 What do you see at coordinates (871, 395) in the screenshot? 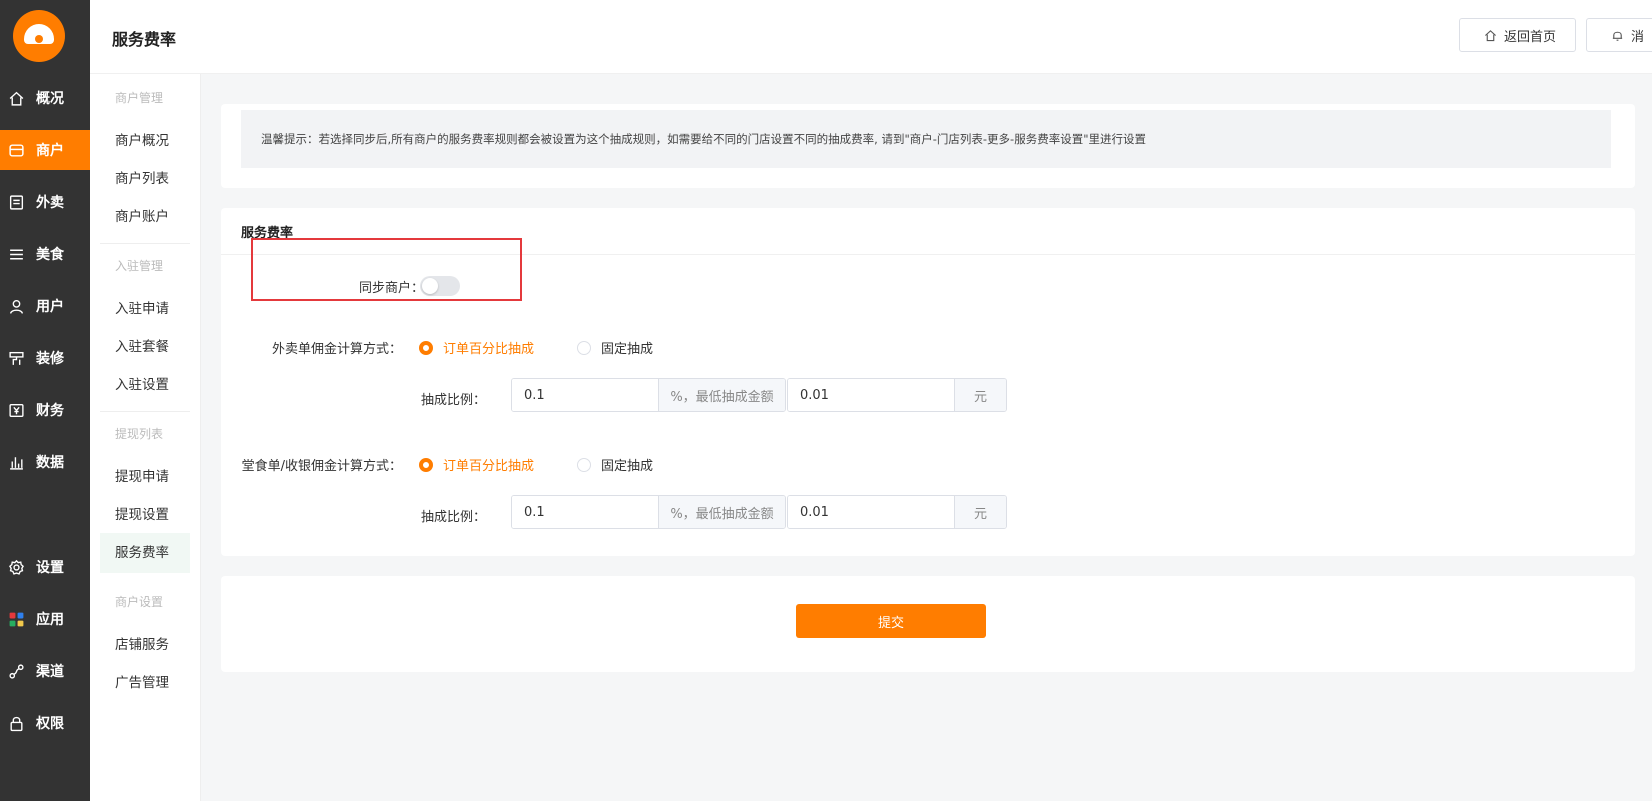
I see `takeaway-min-amount-input` at bounding box center [871, 395].